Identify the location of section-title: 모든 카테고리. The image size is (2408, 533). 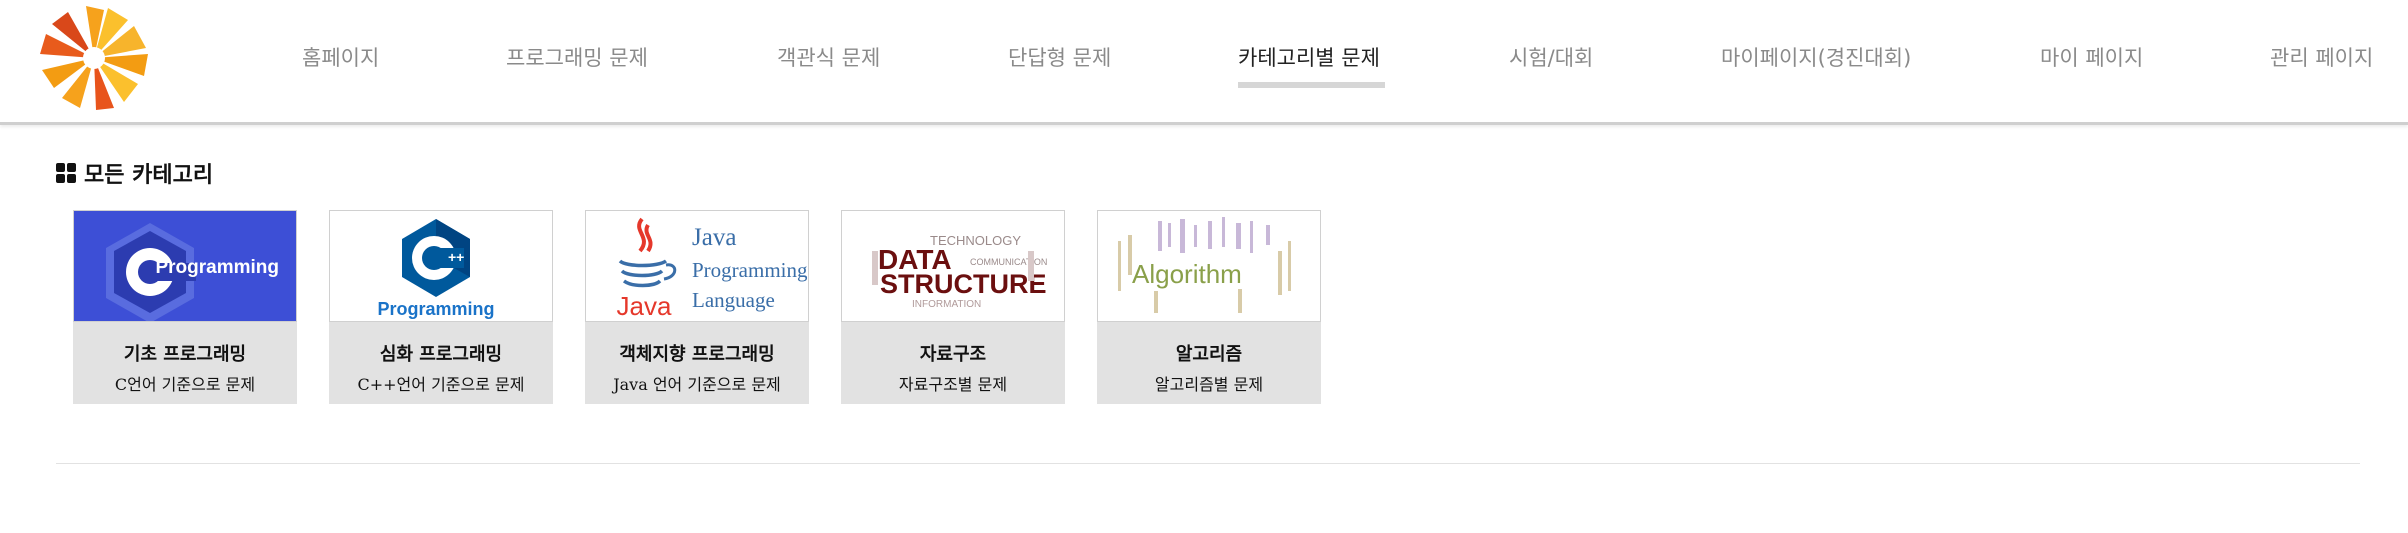
(134, 173).